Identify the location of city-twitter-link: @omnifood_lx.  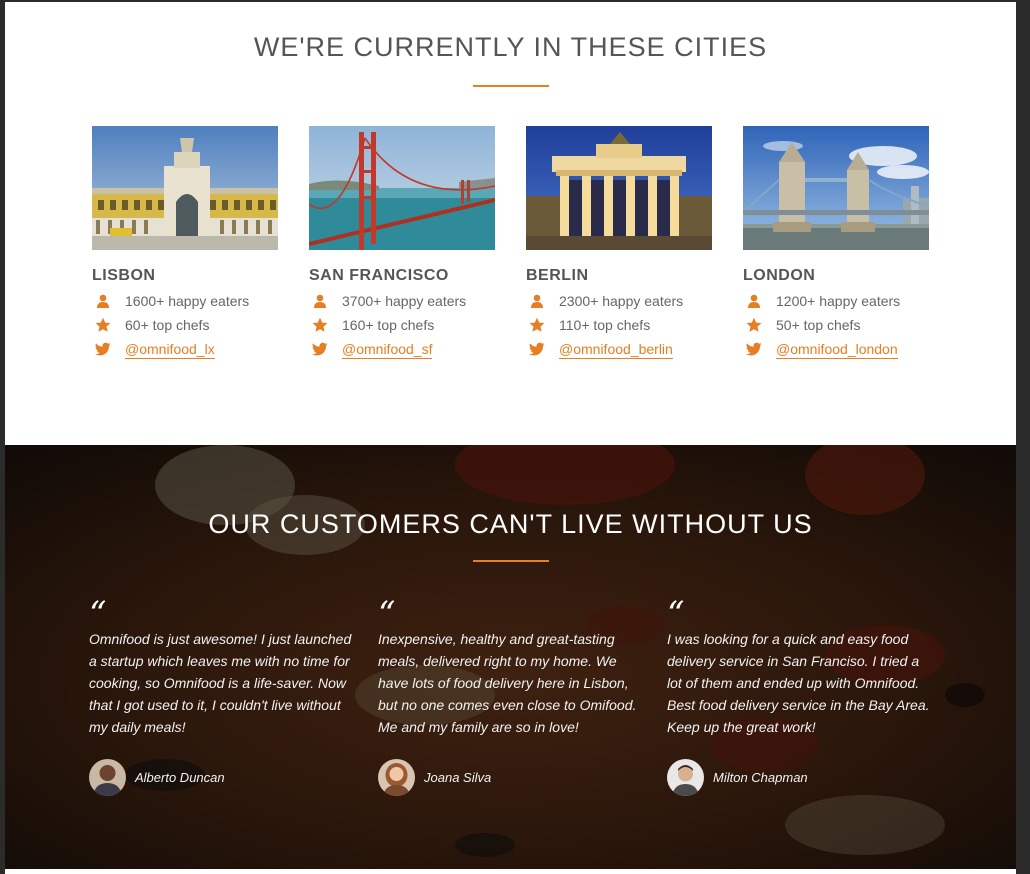
(170, 350).